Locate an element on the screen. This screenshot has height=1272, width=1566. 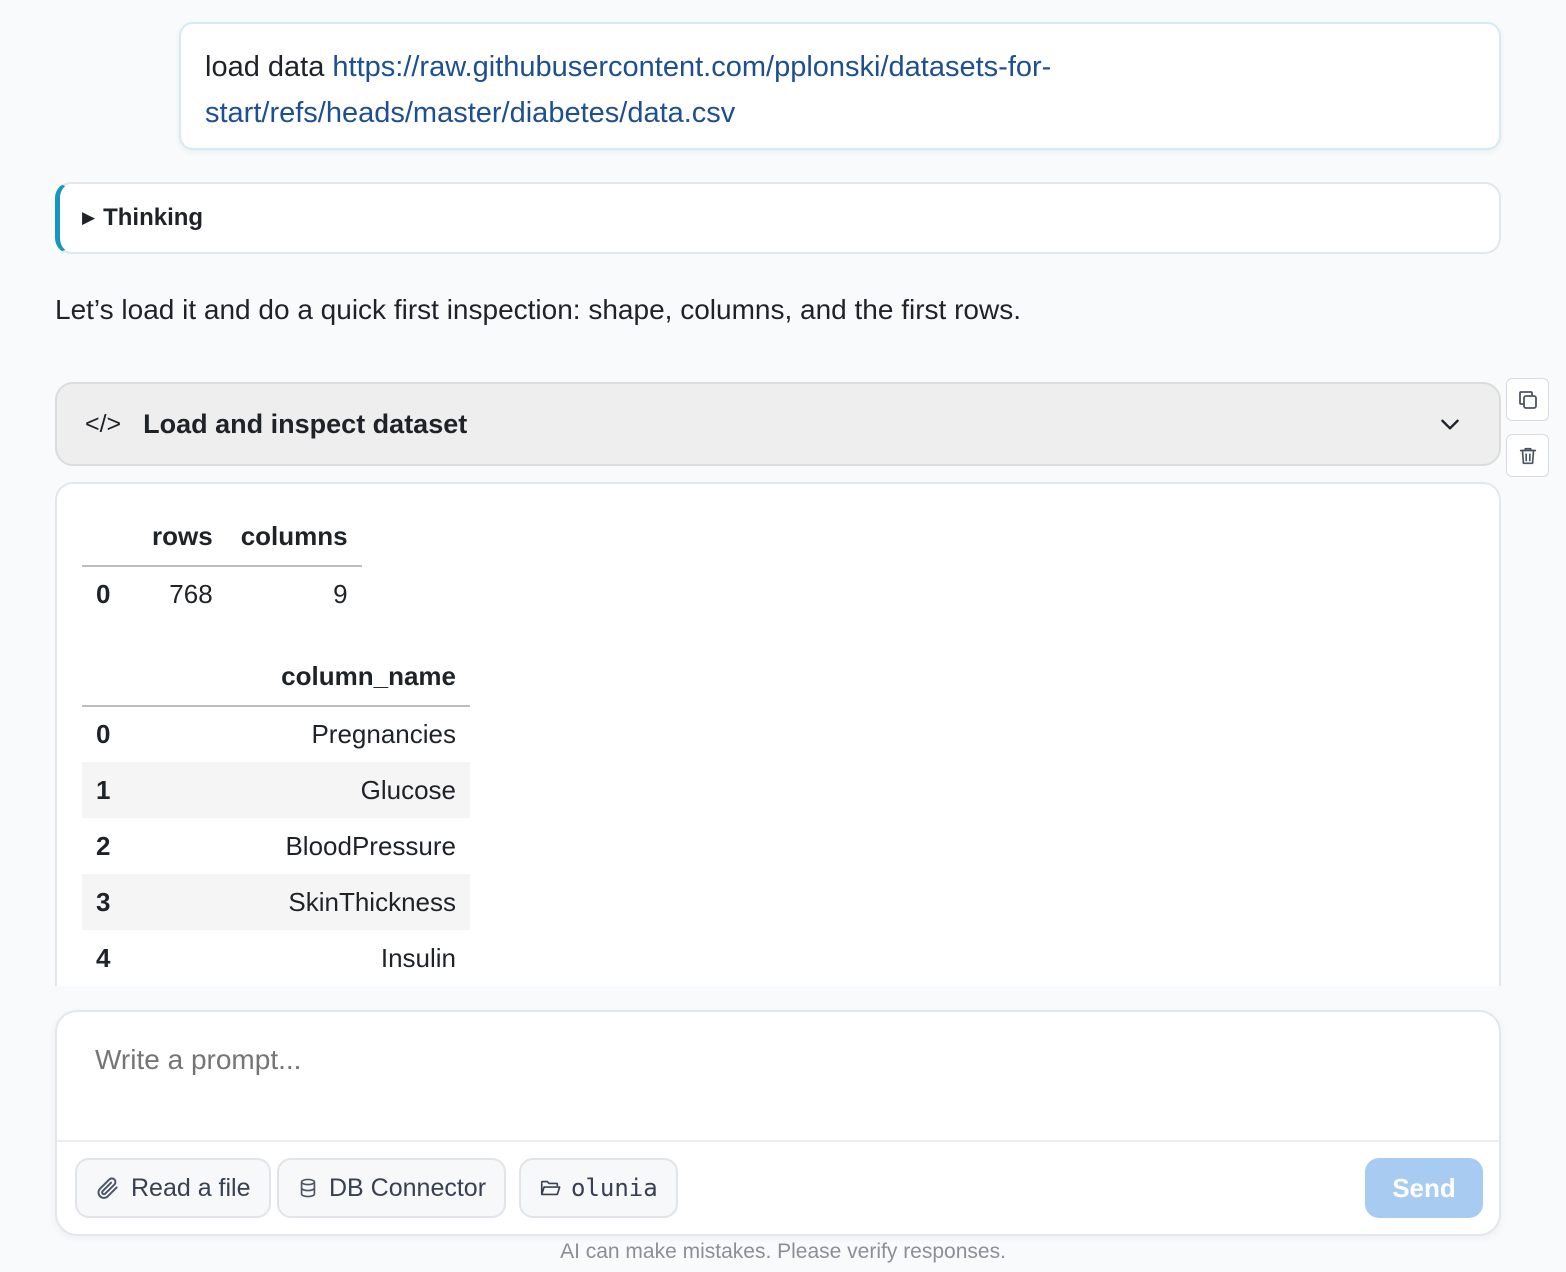
trash-icon is located at coordinates (1527, 455).